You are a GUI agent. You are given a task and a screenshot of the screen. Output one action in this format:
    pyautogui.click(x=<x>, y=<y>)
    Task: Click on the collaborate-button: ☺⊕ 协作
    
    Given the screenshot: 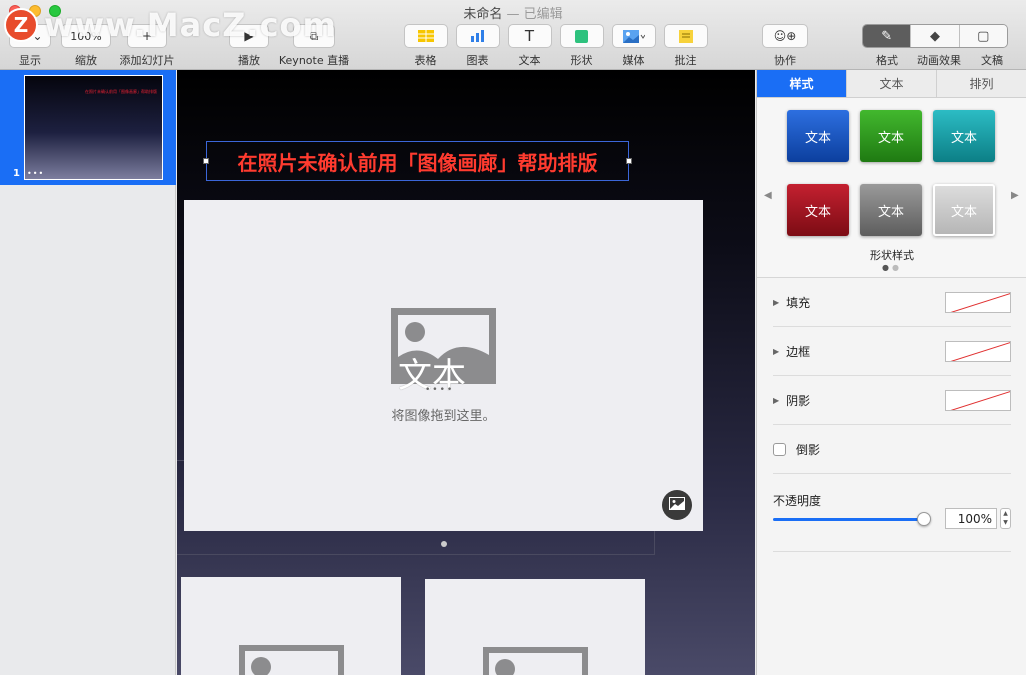 What is the action you would take?
    pyautogui.click(x=785, y=46)
    